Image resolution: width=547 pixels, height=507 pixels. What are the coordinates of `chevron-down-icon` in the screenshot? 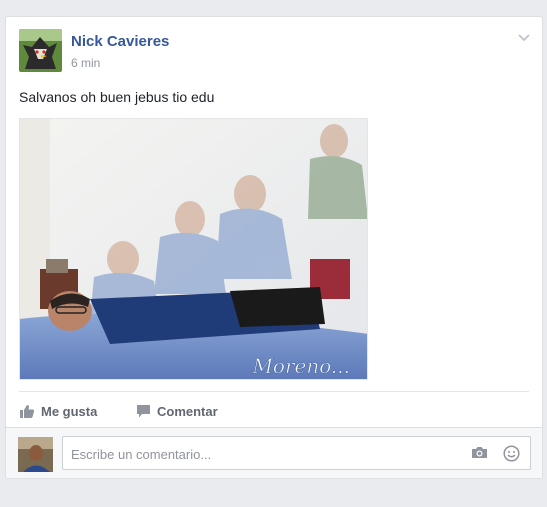 It's located at (524, 37).